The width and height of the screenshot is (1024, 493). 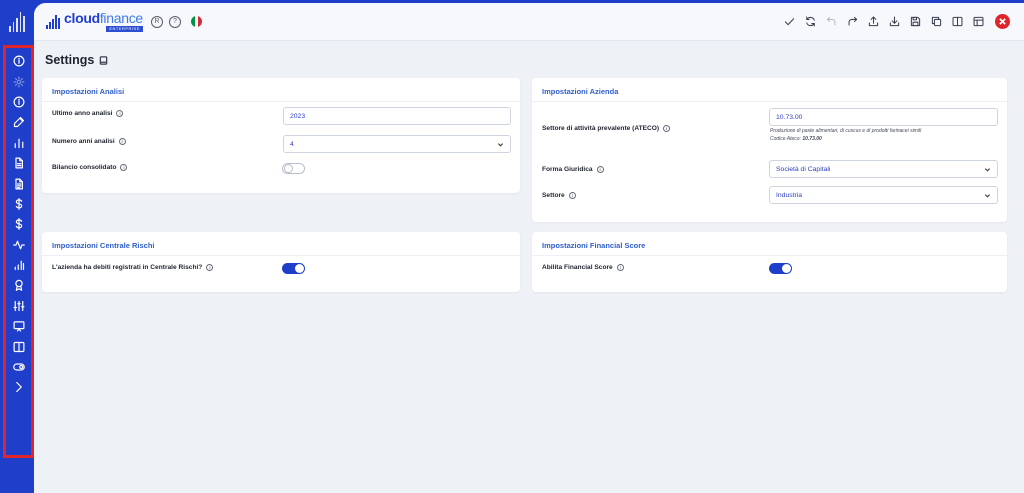 What do you see at coordinates (873, 22) in the screenshot?
I see `upload-button` at bounding box center [873, 22].